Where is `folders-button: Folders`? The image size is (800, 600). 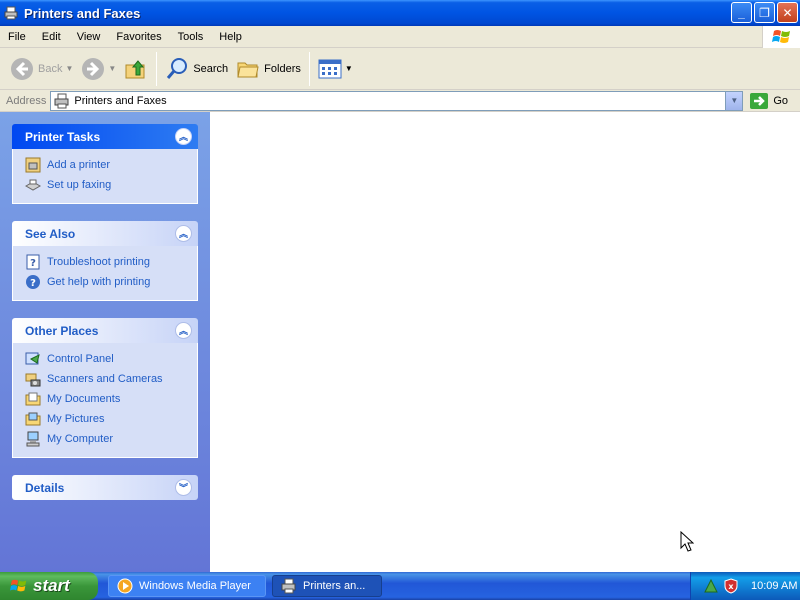
folders-button: Folders is located at coordinates (268, 69).